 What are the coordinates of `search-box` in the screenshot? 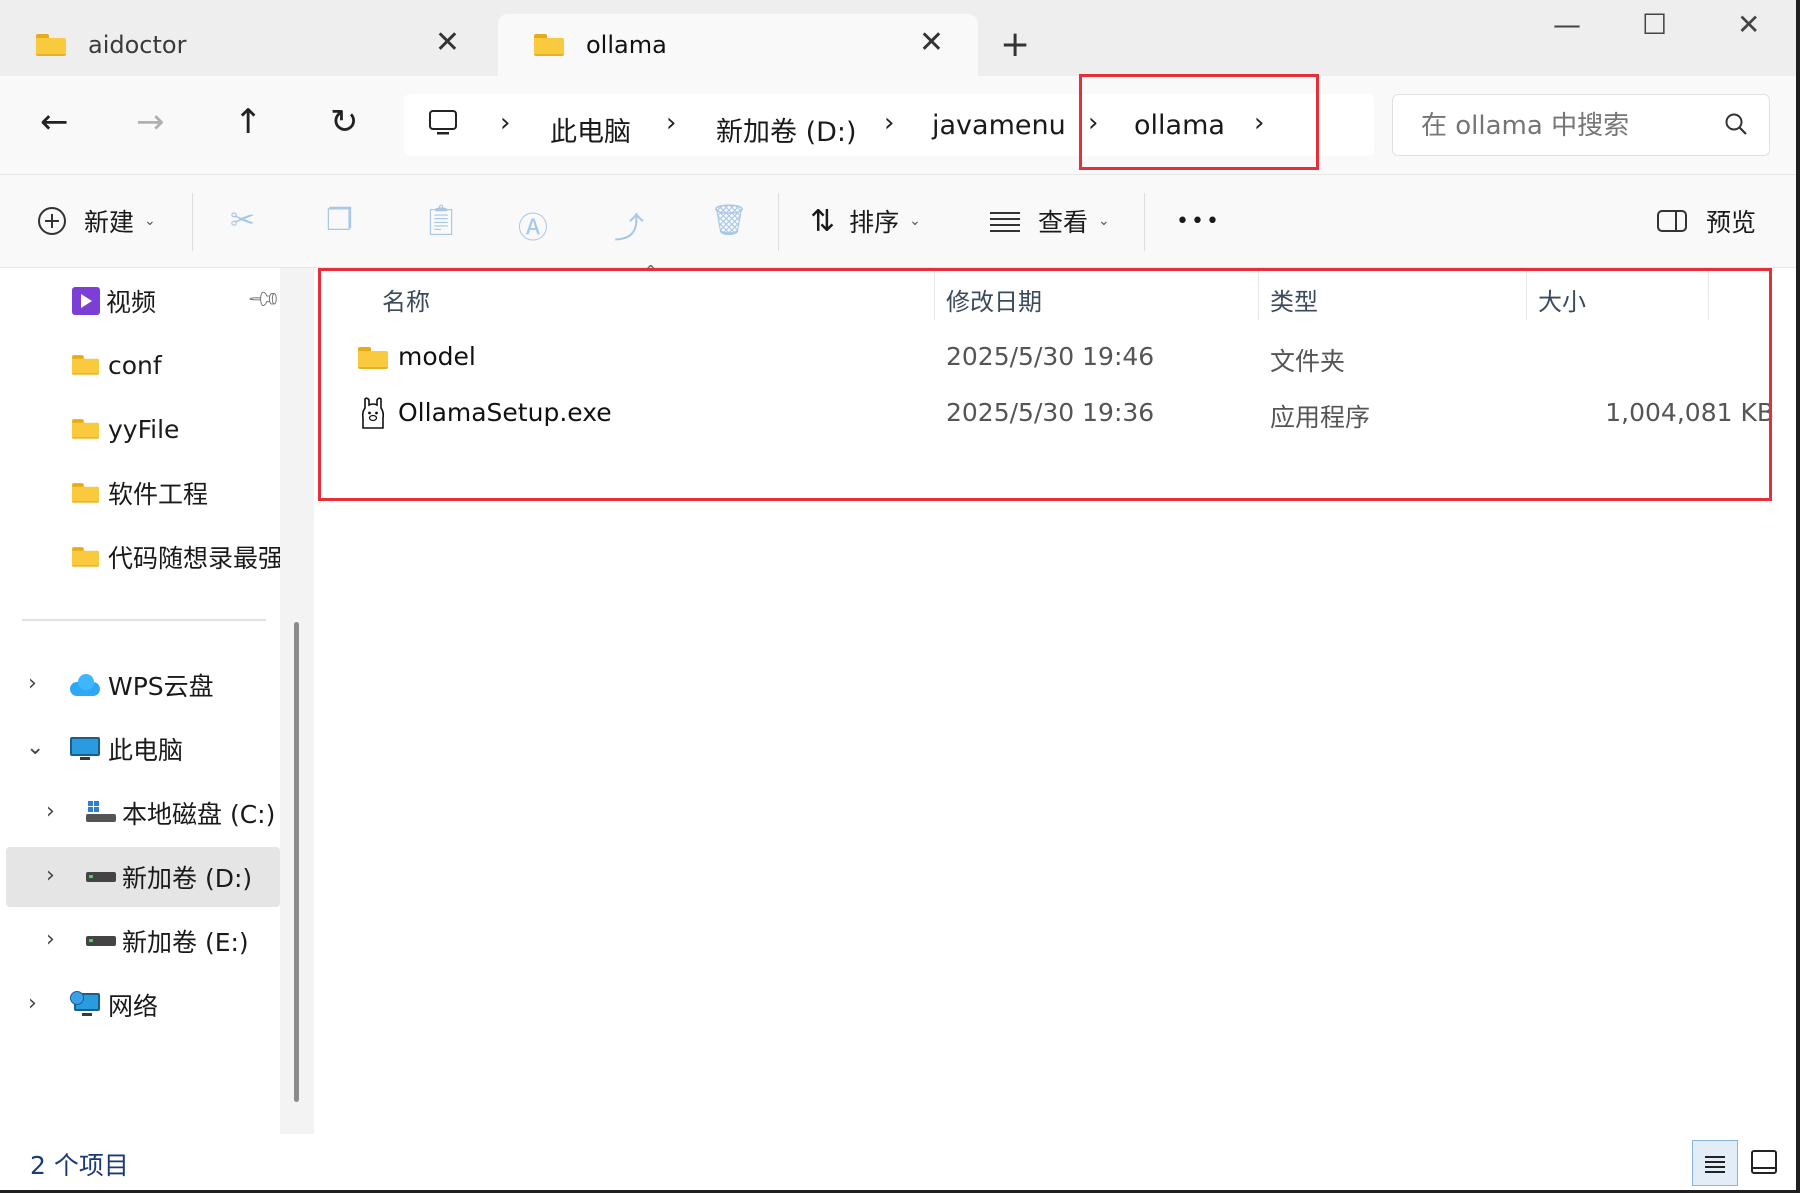 It's located at (1581, 125).